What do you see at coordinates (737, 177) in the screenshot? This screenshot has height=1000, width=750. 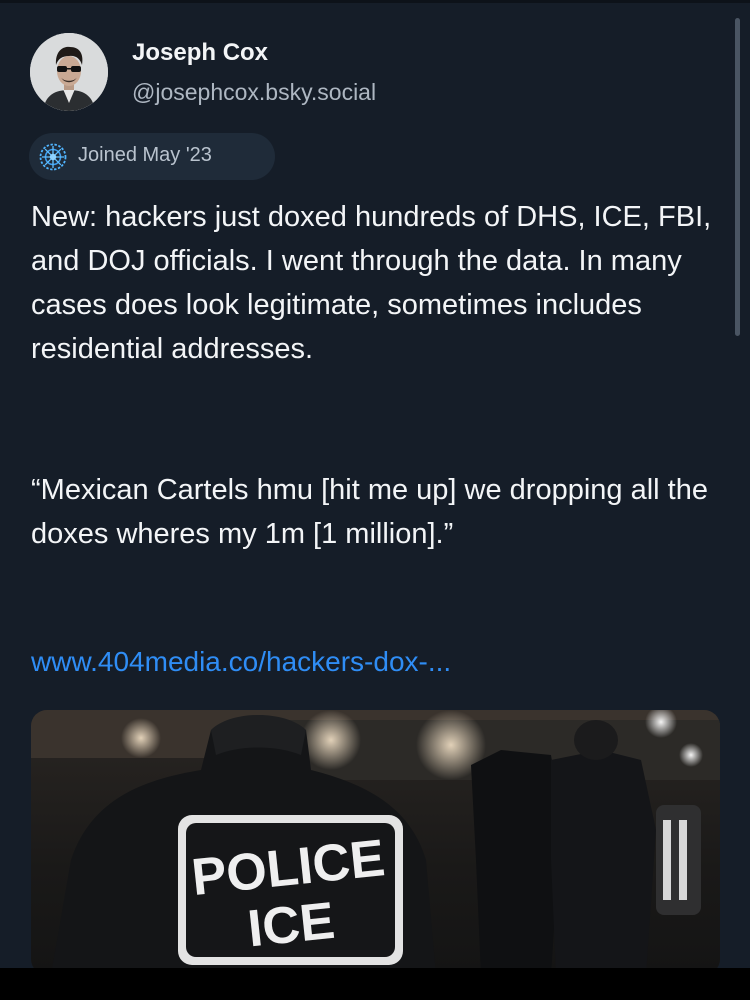 I see `scrollbar` at bounding box center [737, 177].